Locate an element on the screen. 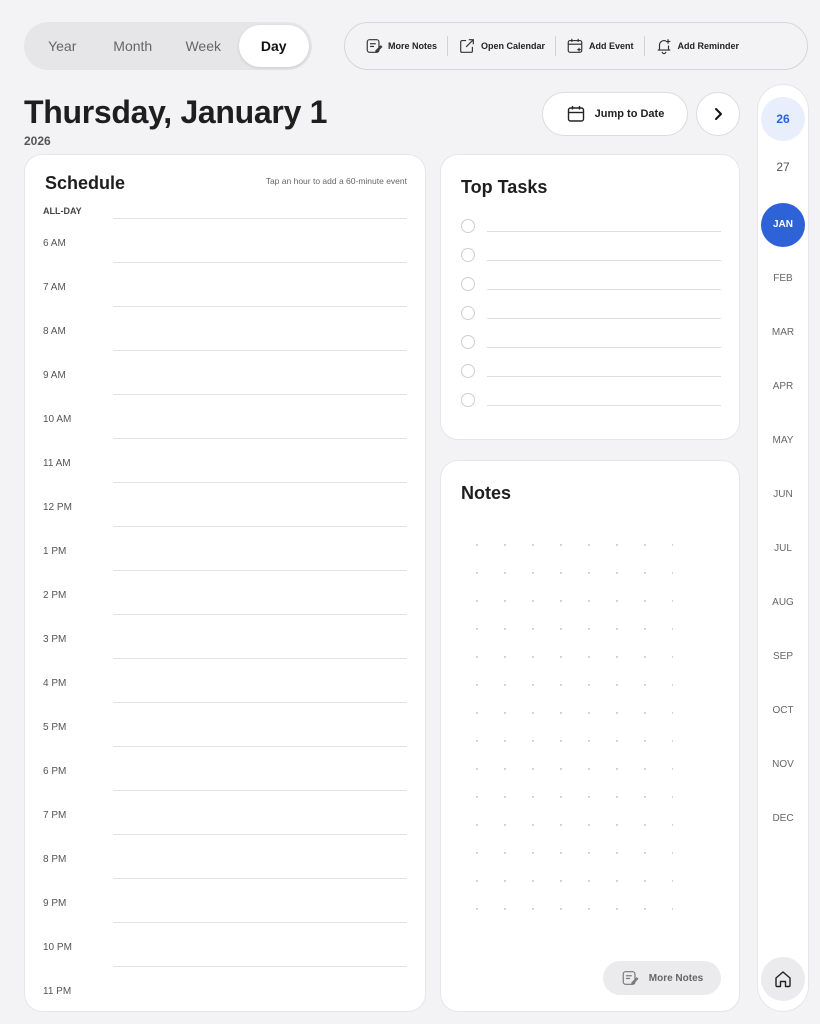 The image size is (820, 1024). all-day-label: ALL-DAY is located at coordinates (62, 211).